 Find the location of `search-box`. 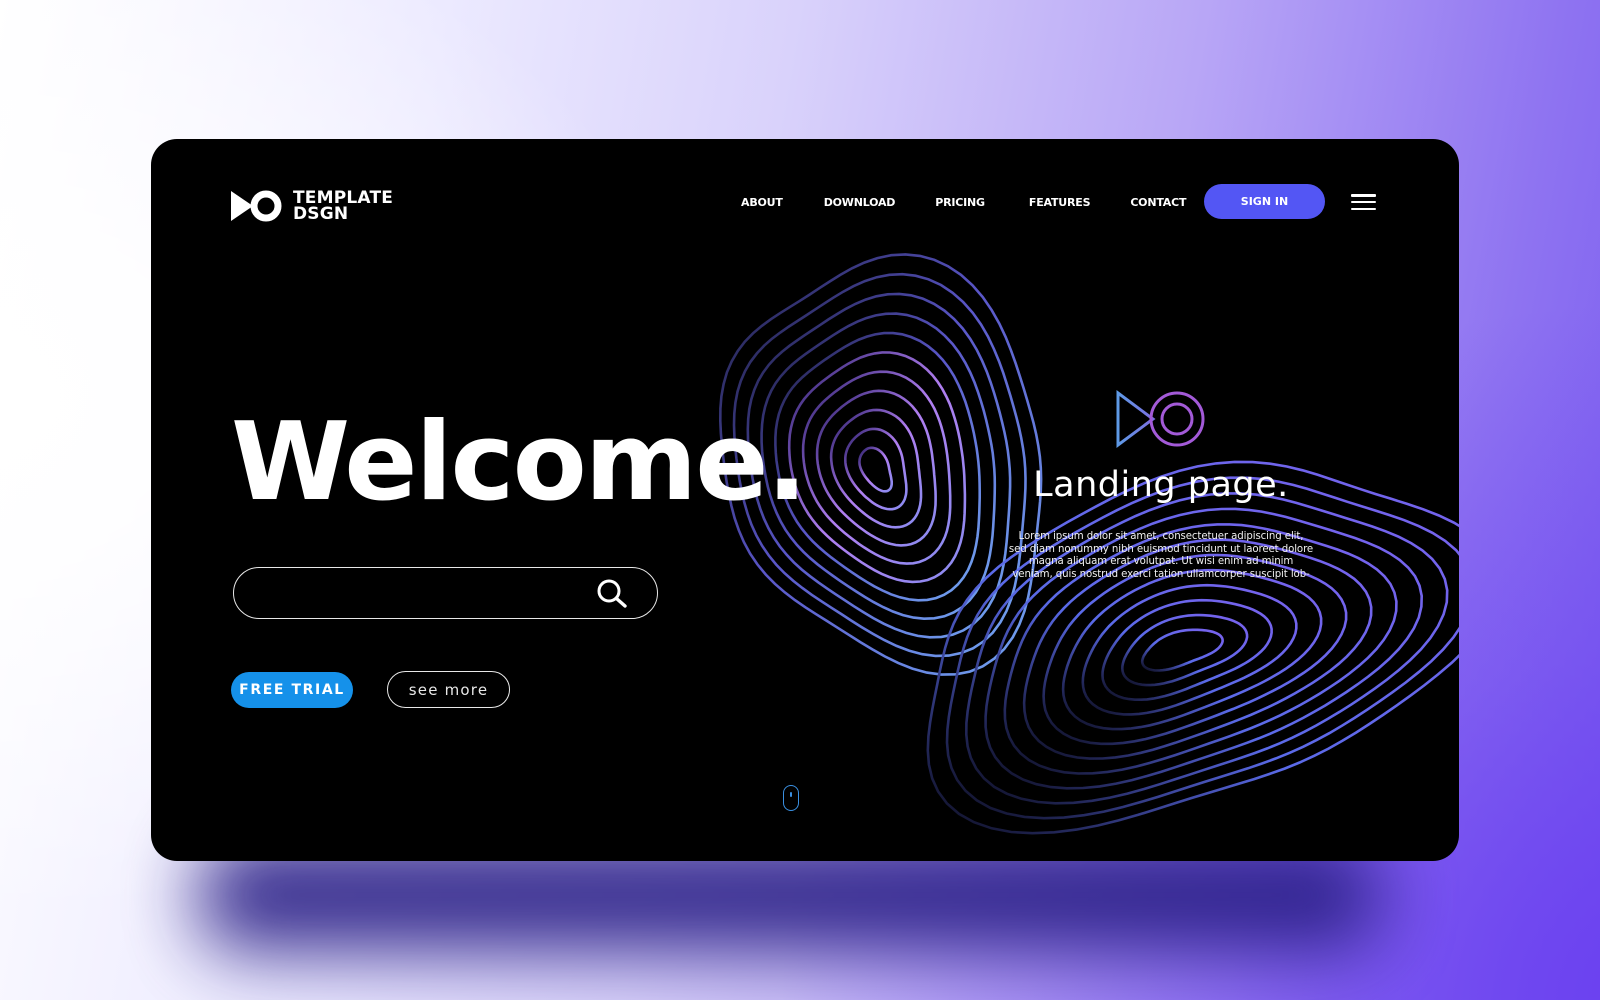

search-box is located at coordinates (445, 593).